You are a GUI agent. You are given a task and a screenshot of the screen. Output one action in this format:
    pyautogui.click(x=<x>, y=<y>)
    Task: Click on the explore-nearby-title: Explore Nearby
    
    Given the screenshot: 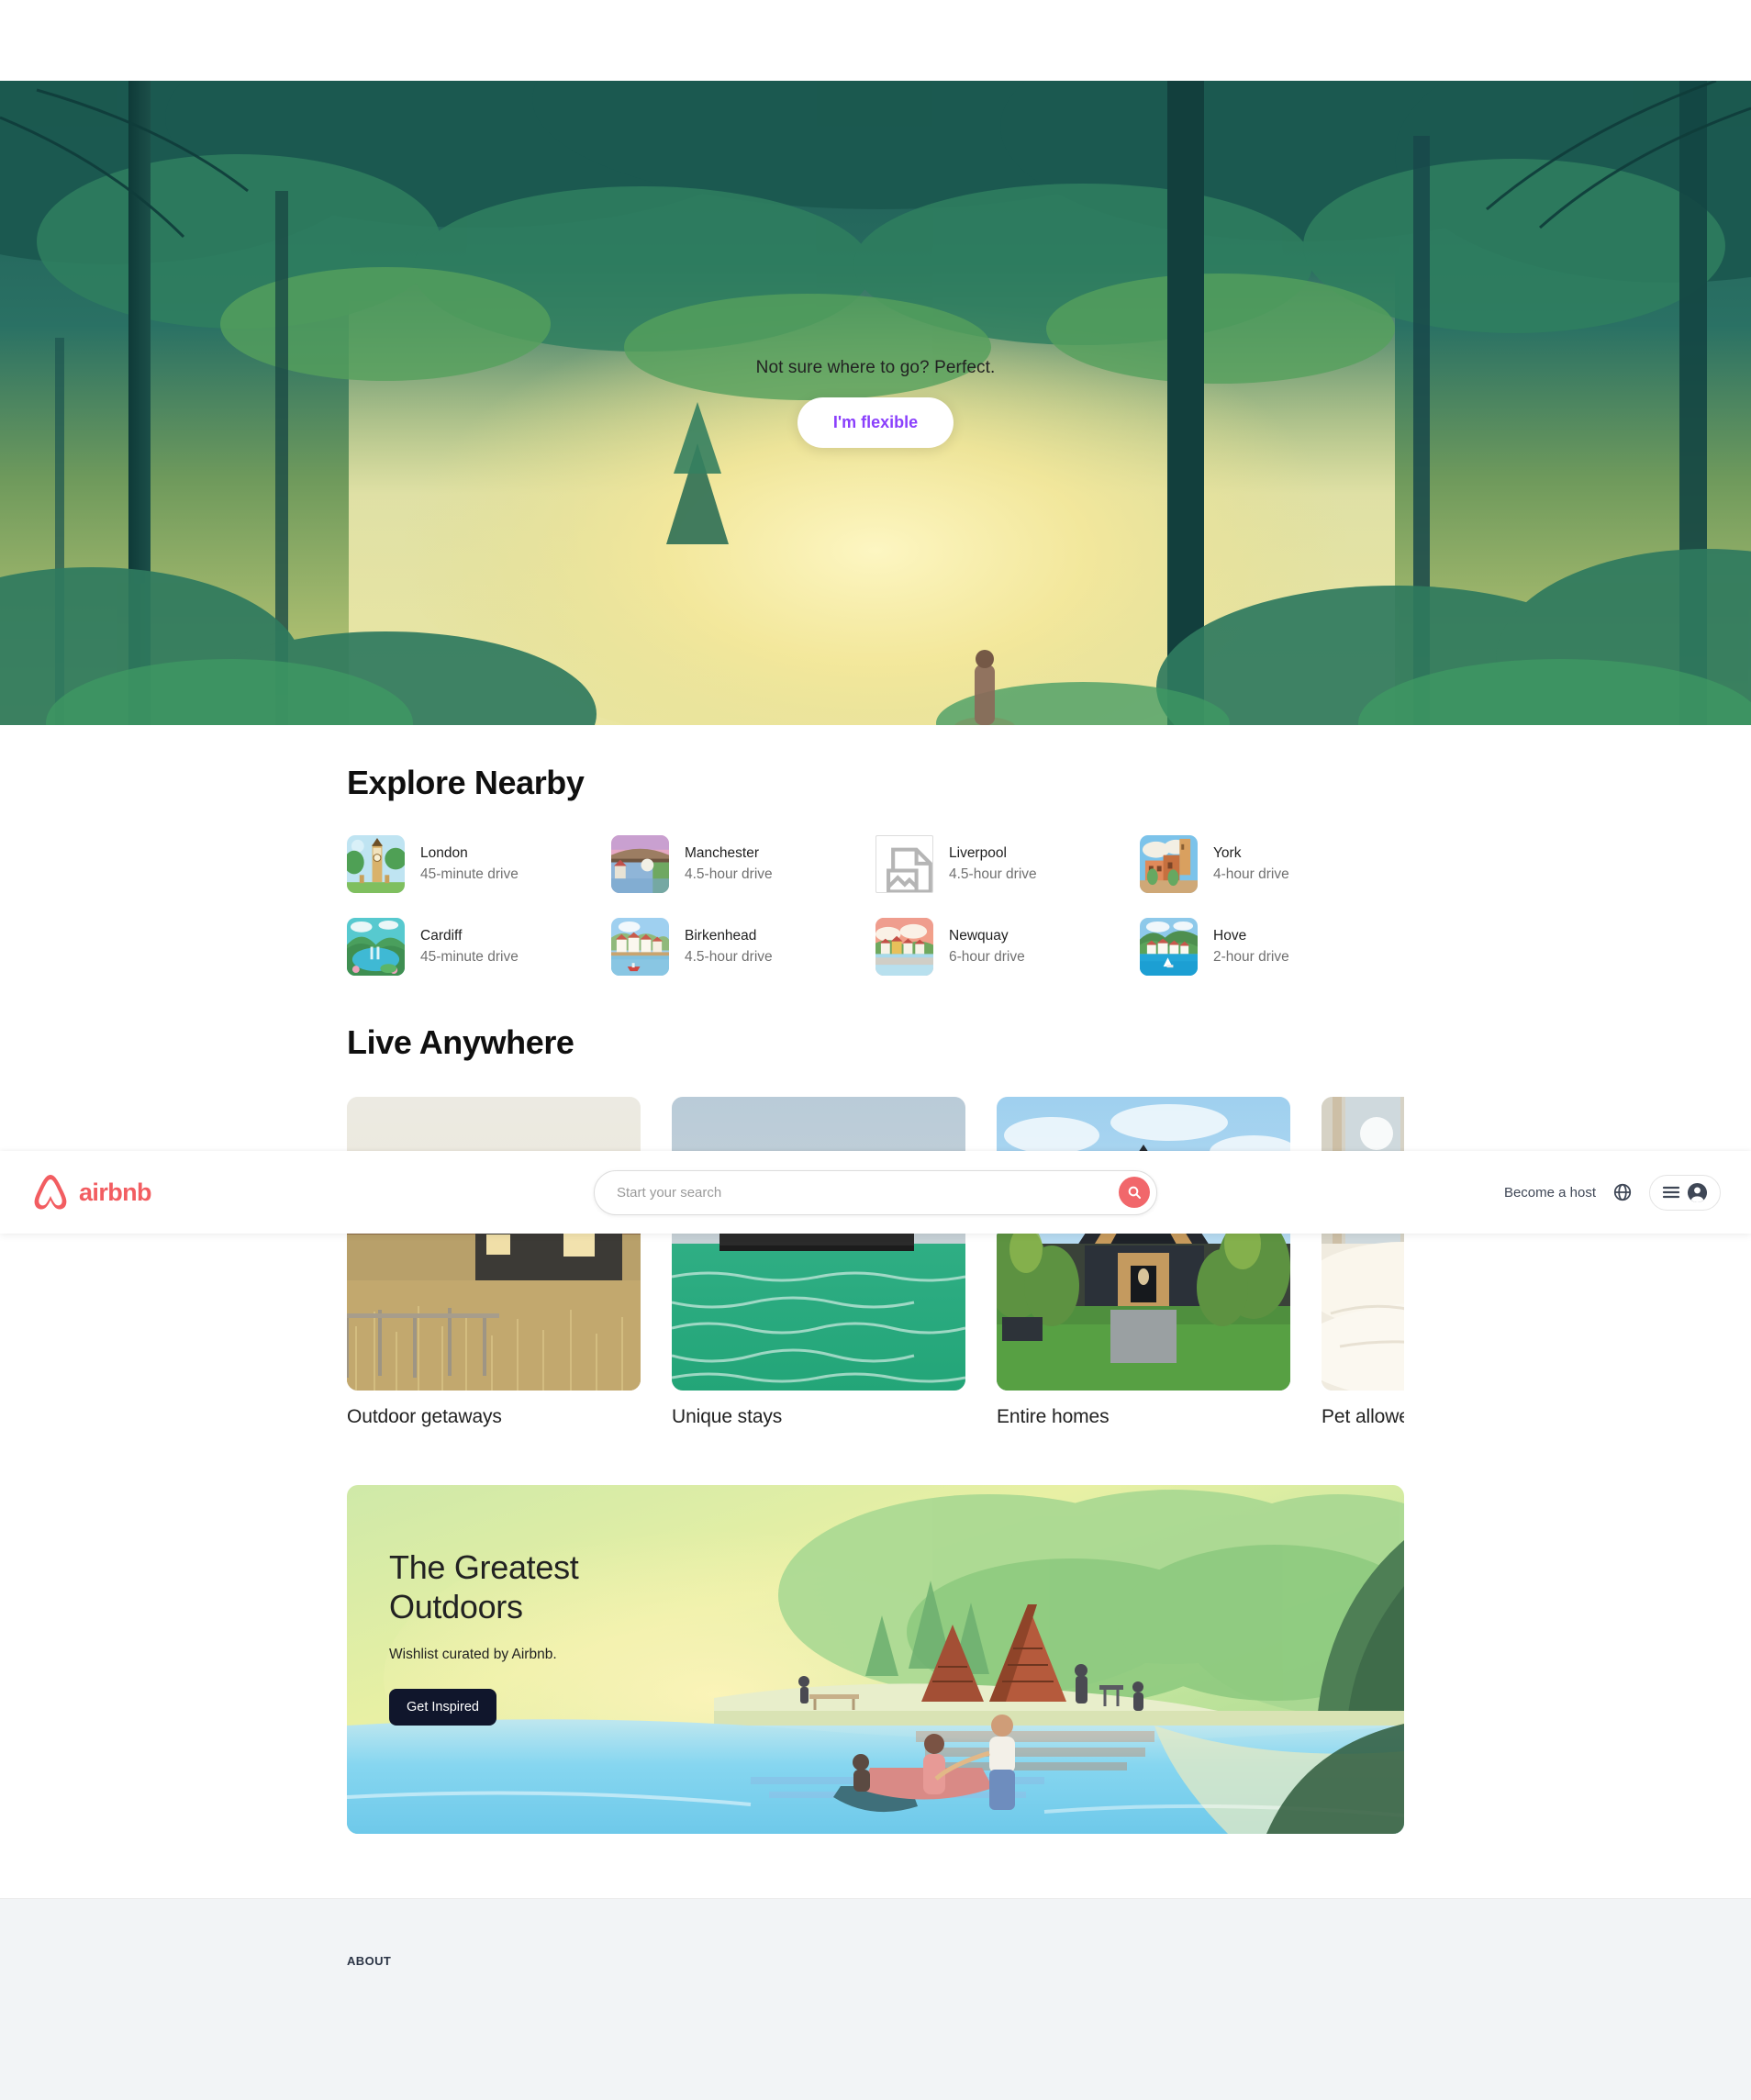 What is the action you would take?
    pyautogui.click(x=466, y=782)
    